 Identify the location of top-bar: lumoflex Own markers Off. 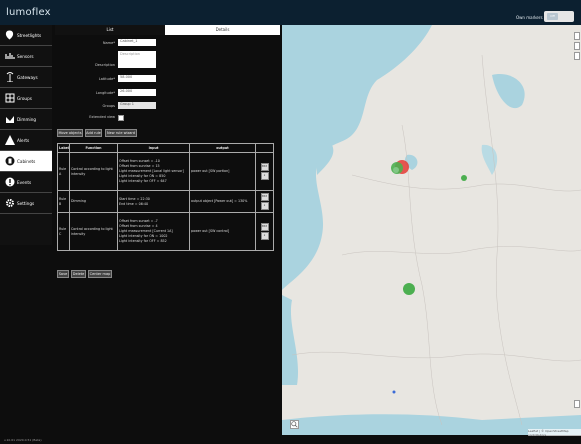
(290, 12).